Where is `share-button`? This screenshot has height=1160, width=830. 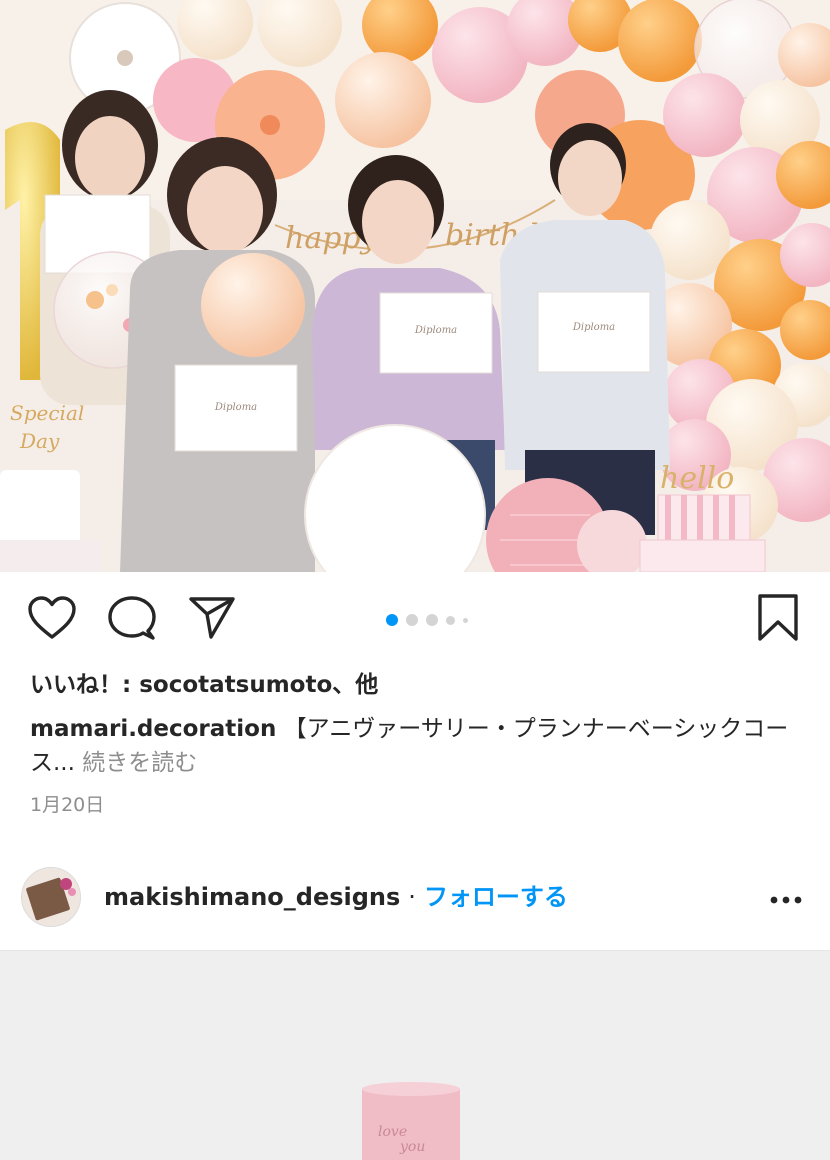
share-button is located at coordinates (212, 620).